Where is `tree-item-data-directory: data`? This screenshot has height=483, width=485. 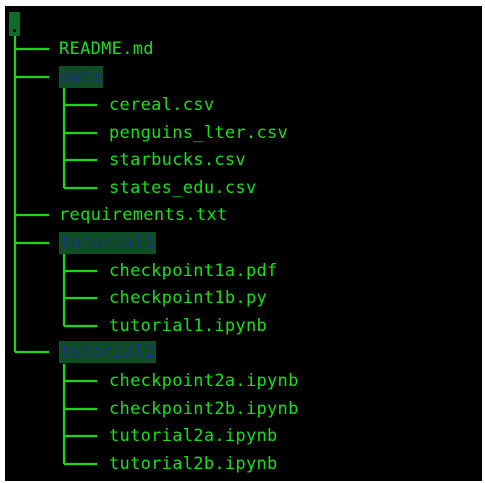 tree-item-data-directory: data is located at coordinates (81, 77).